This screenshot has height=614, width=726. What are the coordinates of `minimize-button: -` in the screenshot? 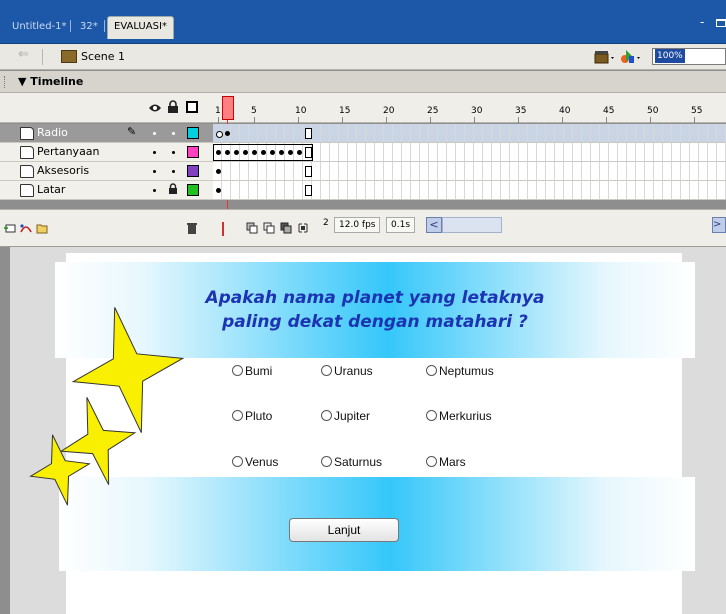 It's located at (706, 22).